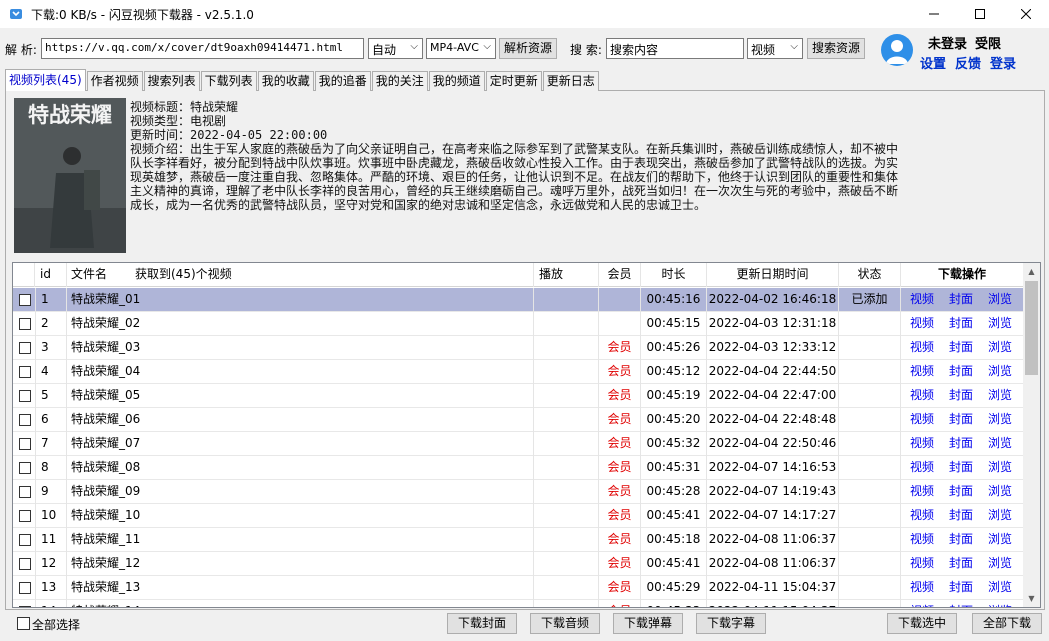  I want to click on parse-button: 解析资源, so click(528, 48).